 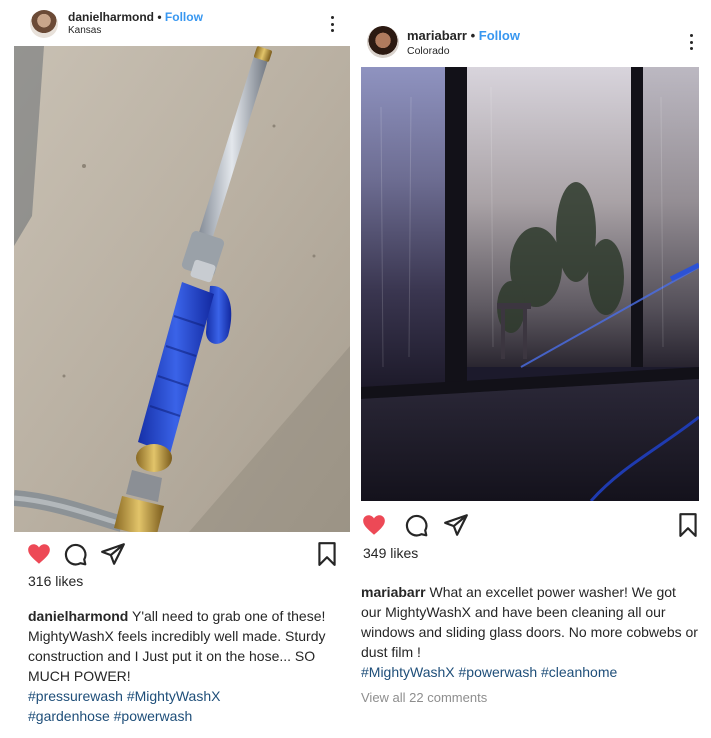 I want to click on view-all-comments-link: View all 22 comments, so click(x=424, y=697).